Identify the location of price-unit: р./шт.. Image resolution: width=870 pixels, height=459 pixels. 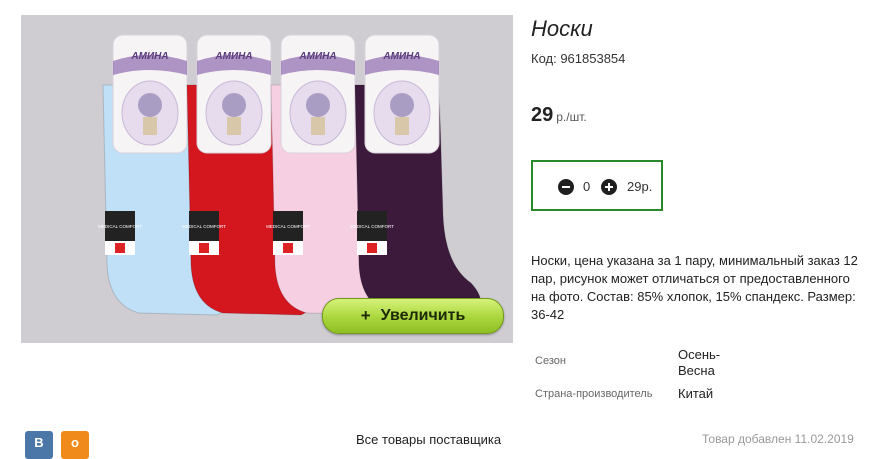
(571, 117).